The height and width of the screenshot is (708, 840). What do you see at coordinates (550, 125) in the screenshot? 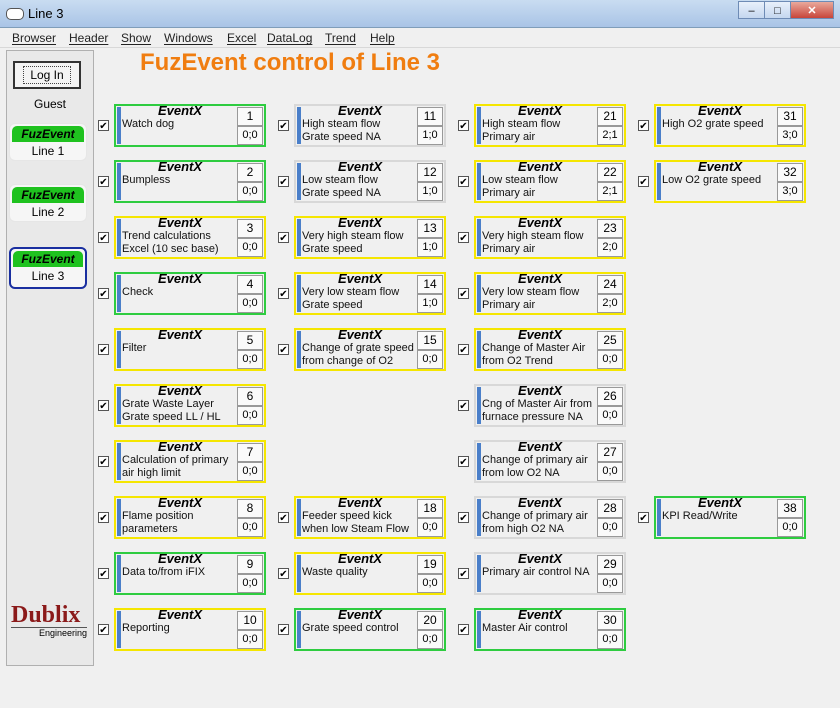
I see `event-21: EventX High steam flow Primary air 21 2;1` at bounding box center [550, 125].